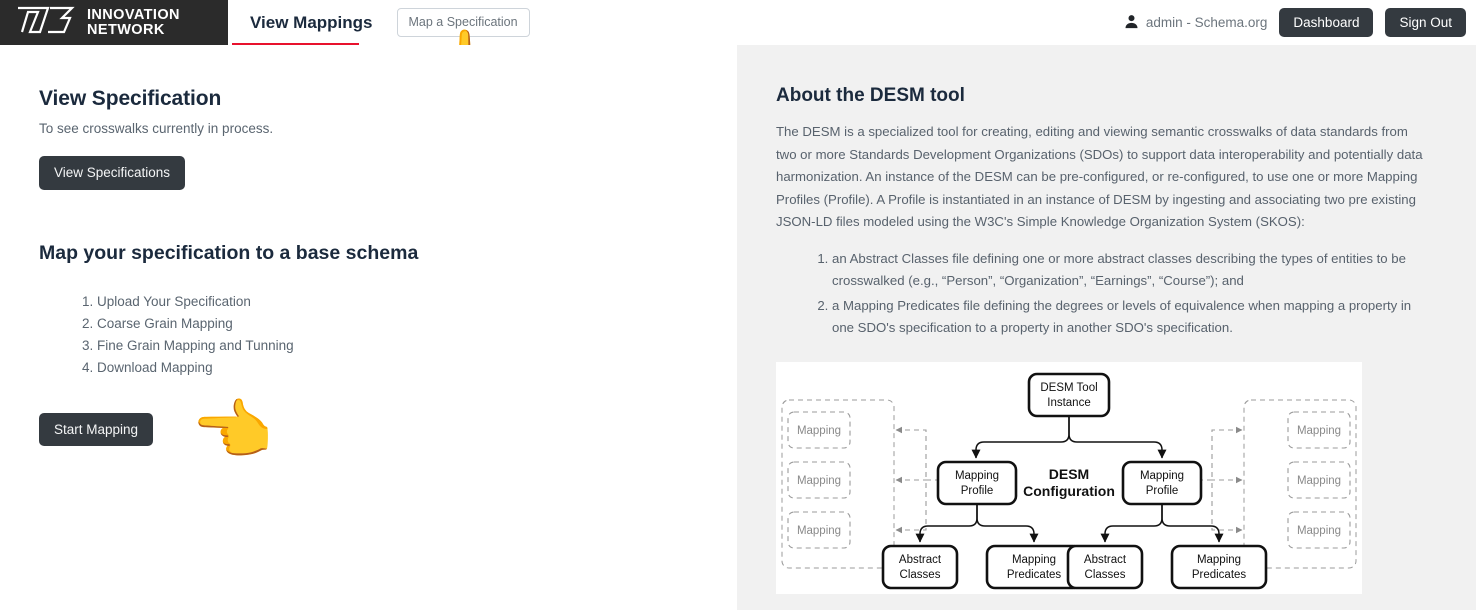 The image size is (1476, 613). What do you see at coordinates (870, 95) in the screenshot?
I see `about-title: About the DESM tool` at bounding box center [870, 95].